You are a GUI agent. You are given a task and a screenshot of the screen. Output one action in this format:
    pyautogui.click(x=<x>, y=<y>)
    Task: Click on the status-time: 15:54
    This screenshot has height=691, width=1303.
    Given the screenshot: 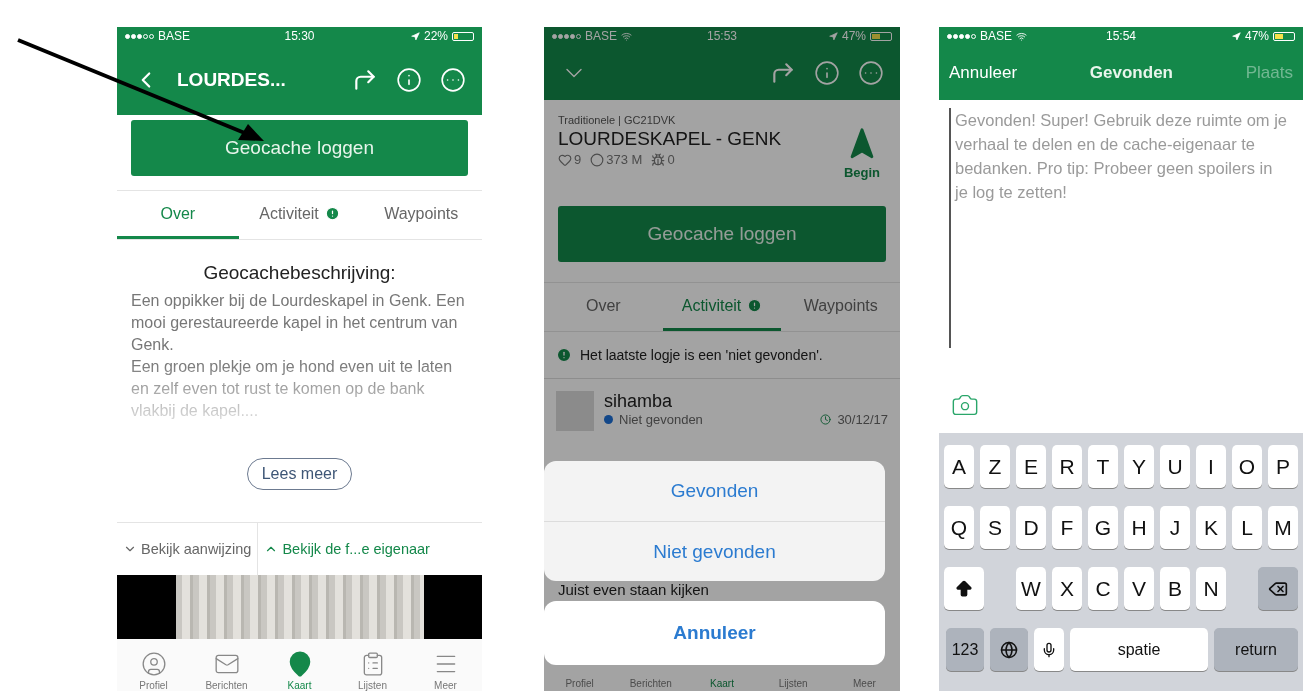 What is the action you would take?
    pyautogui.click(x=1121, y=36)
    